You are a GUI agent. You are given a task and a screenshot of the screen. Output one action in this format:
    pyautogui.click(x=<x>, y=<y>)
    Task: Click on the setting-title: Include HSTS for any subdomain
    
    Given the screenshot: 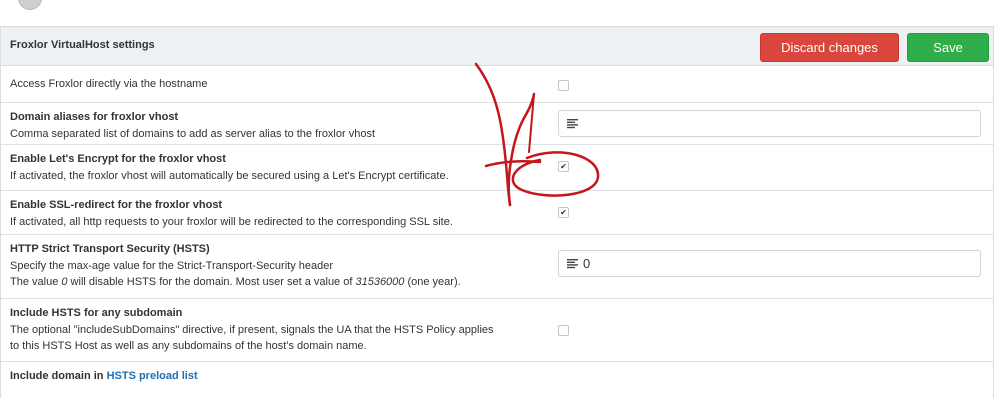 What is the action you would take?
    pyautogui.click(x=96, y=313)
    